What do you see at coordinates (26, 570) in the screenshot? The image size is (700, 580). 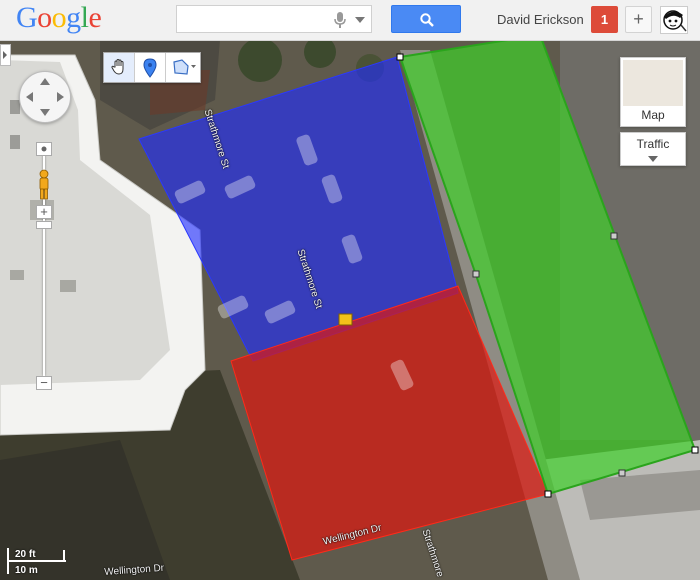 I see `scale-meters: 10 m` at bounding box center [26, 570].